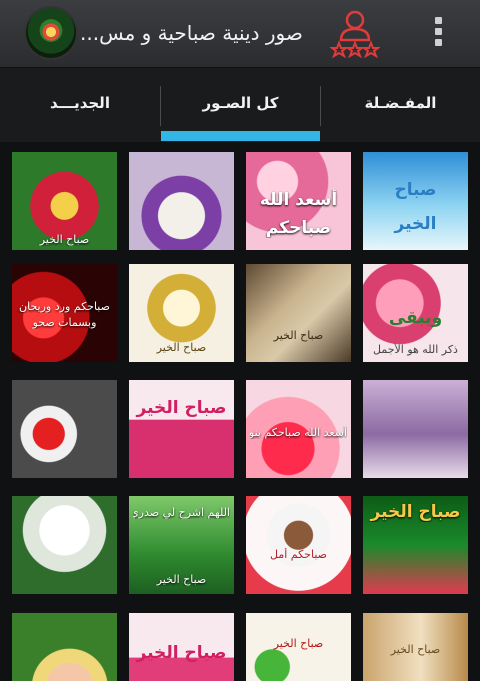 Image resolution: width=480 pixels, height=681 pixels. What do you see at coordinates (415, 190) in the screenshot?
I see `tile-caption: صباح` at bounding box center [415, 190].